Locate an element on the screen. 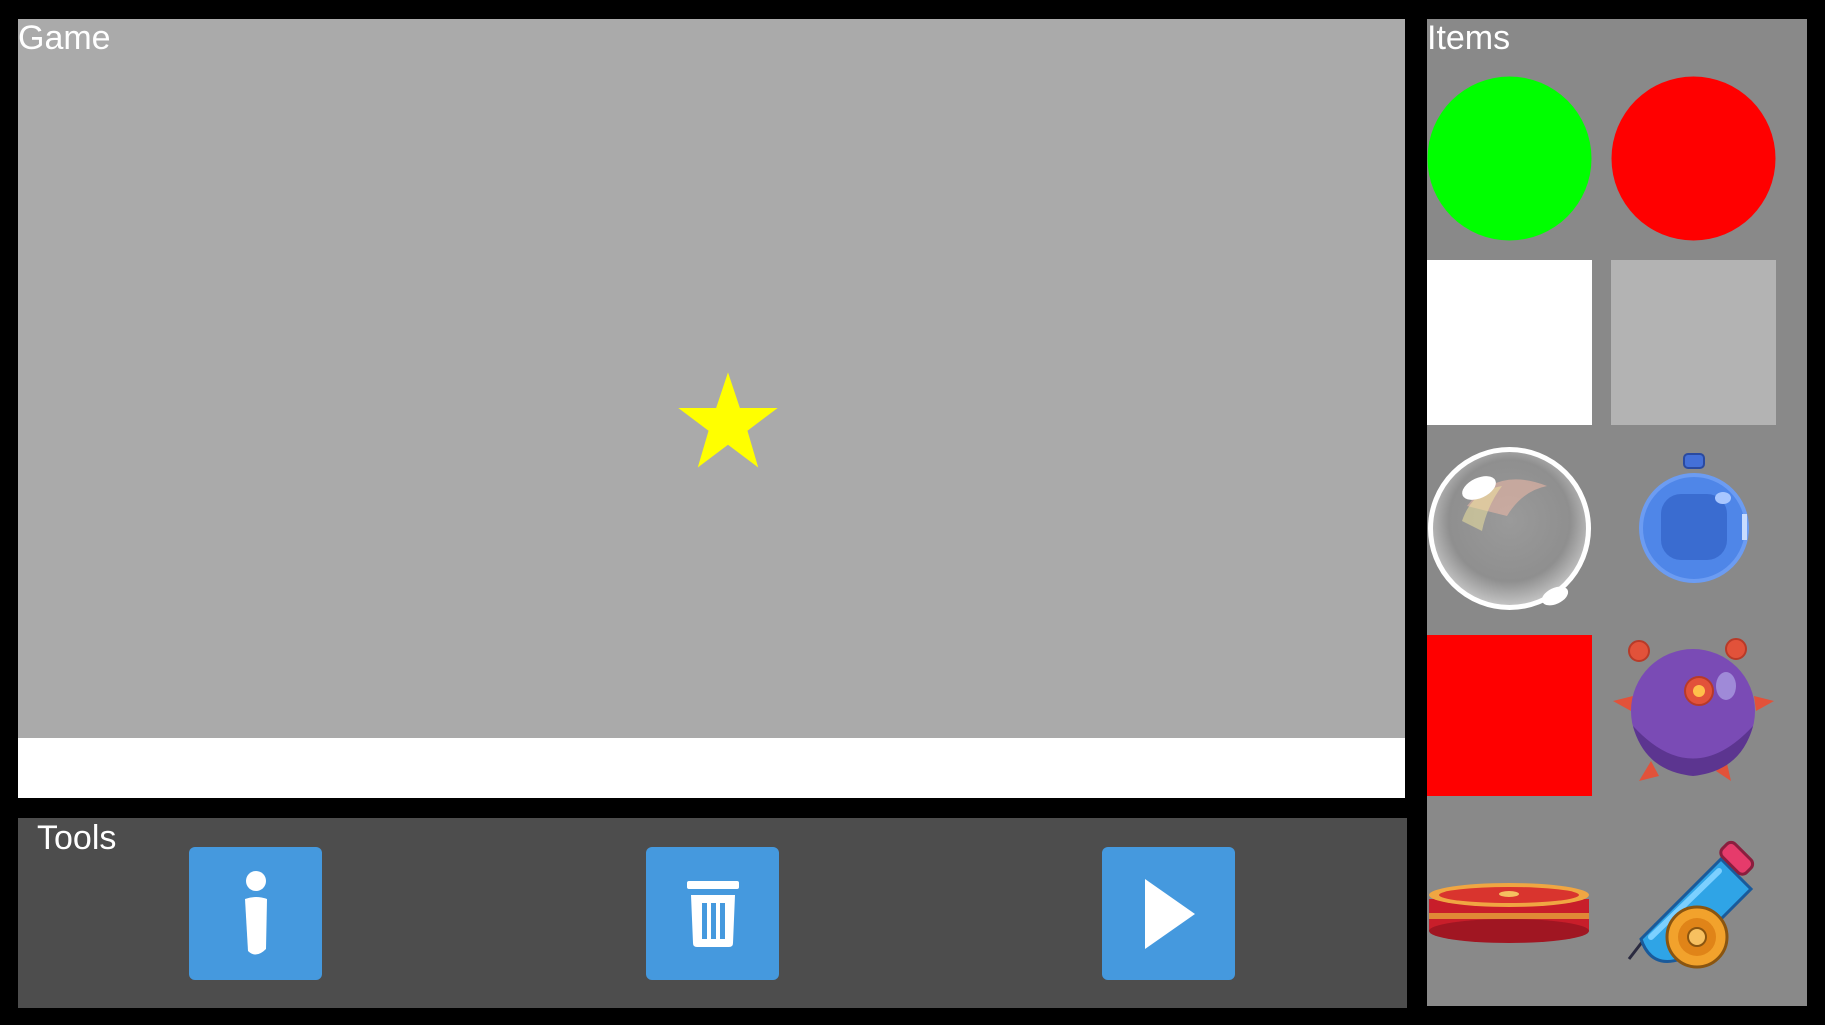 This screenshot has width=1825, height=1025. trampoline-item is located at coordinates (1509, 901).